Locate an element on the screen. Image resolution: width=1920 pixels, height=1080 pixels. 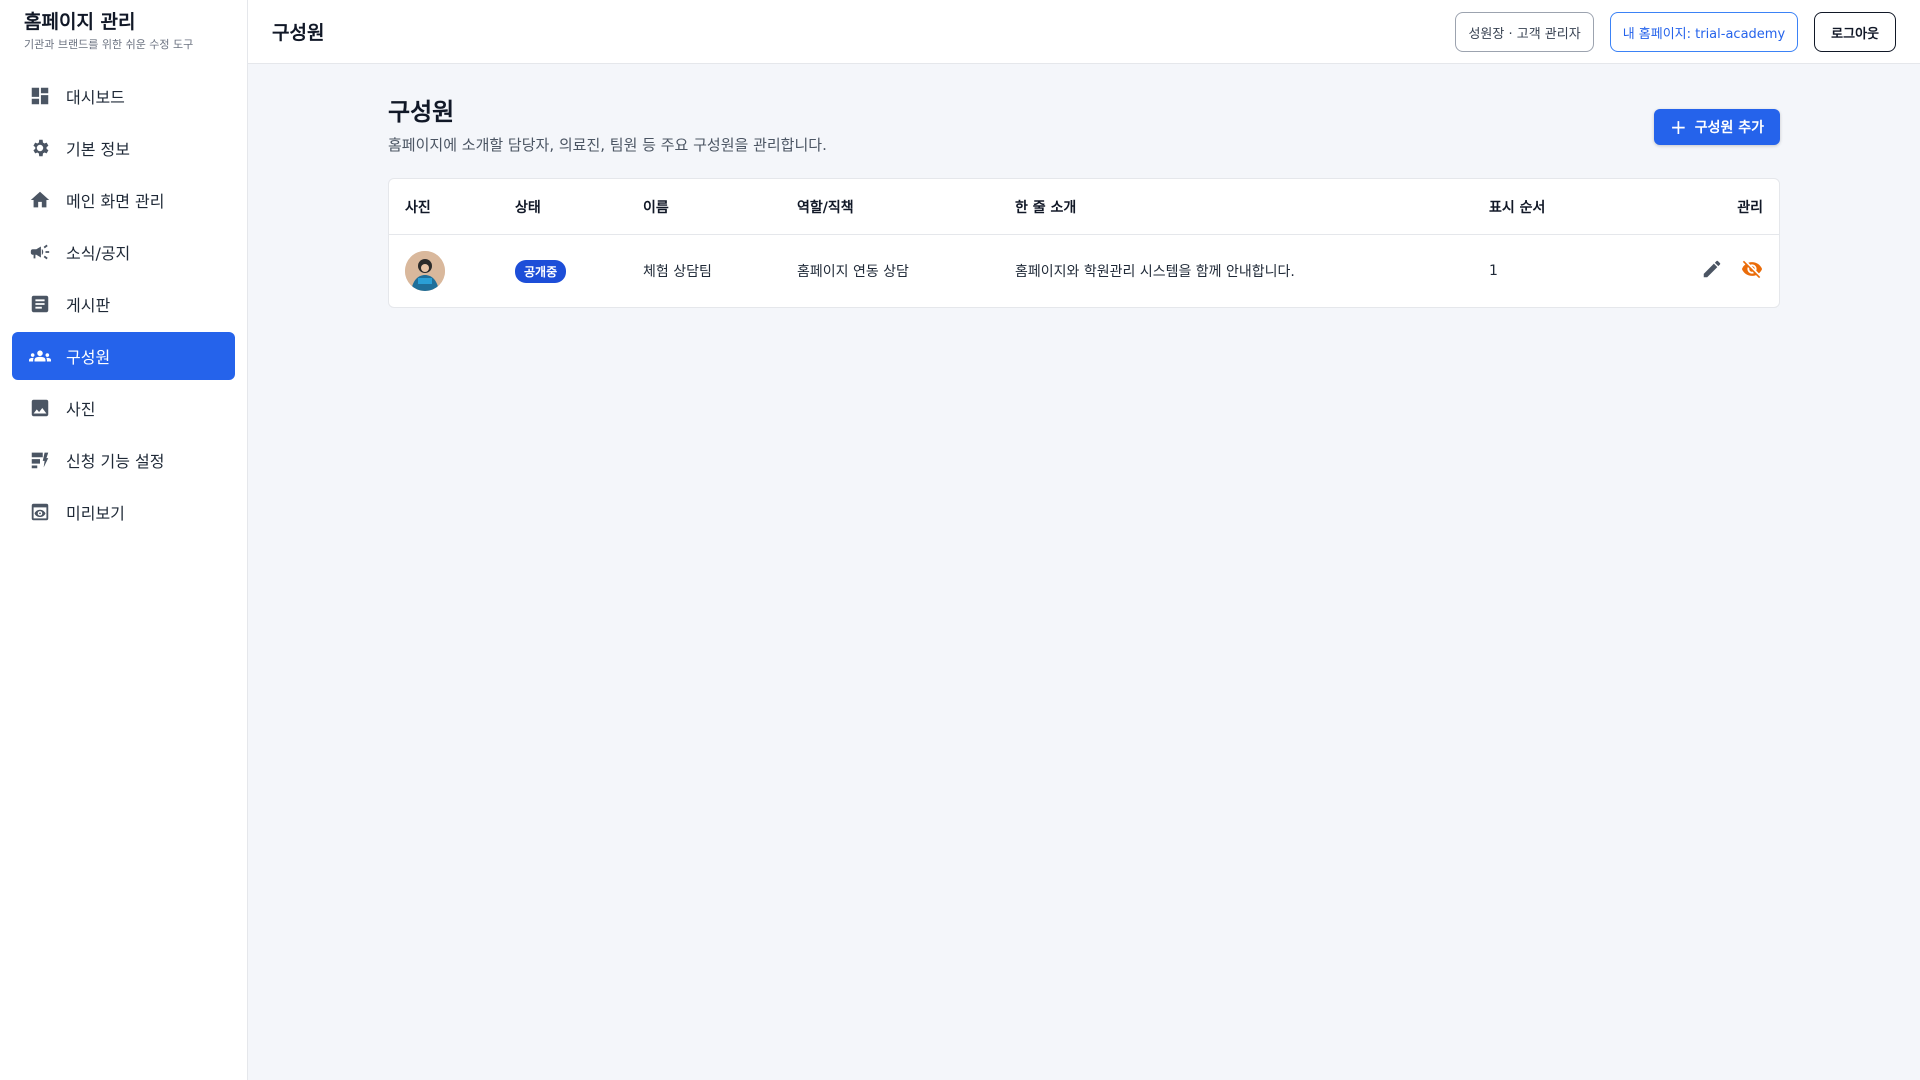
sidebar-item-main-screen: 메인 화면 관리 is located at coordinates (123, 200).